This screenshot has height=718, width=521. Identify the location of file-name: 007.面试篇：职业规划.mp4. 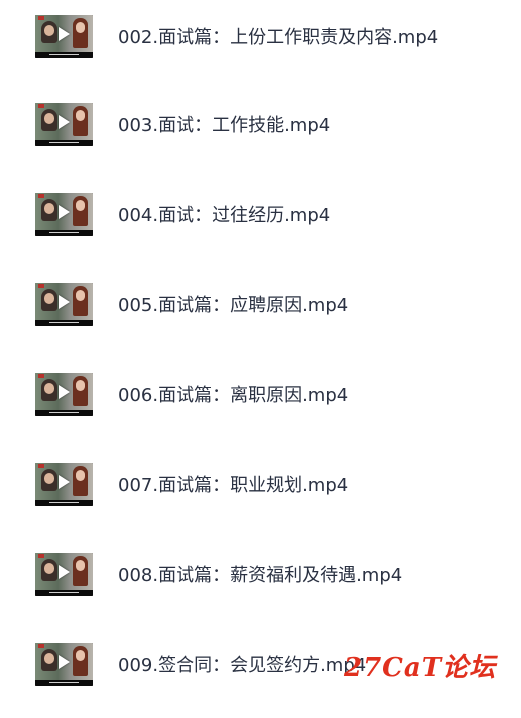
(233, 485).